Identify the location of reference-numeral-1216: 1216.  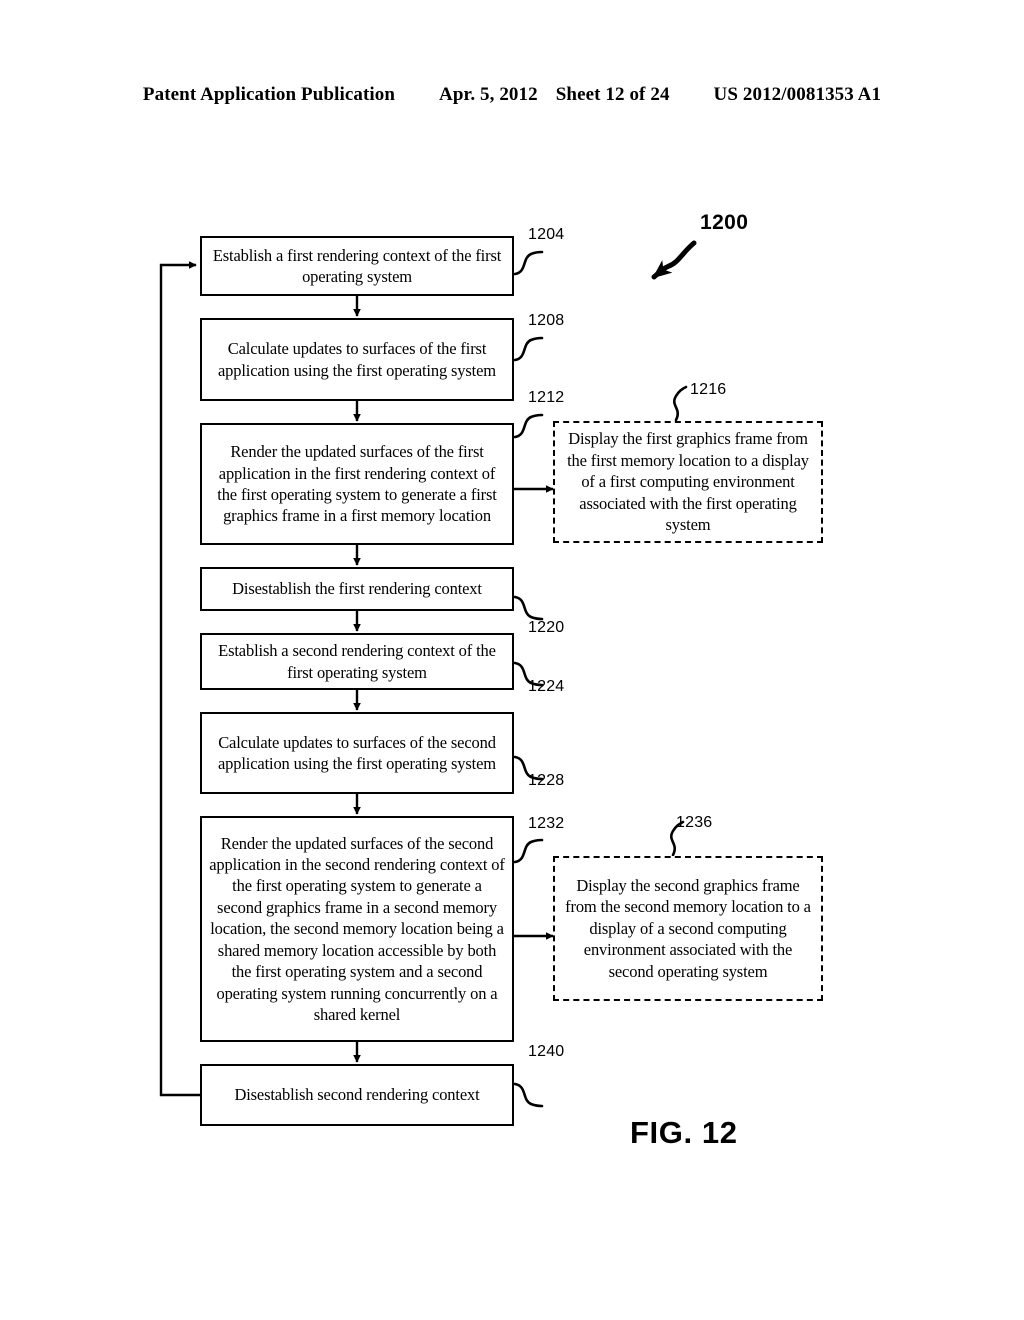
(708, 389).